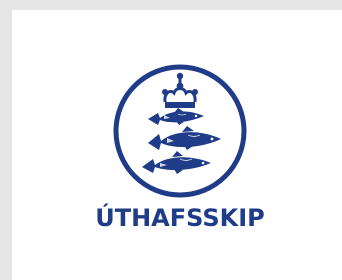 Image resolution: width=342 pixels, height=280 pixels. Describe the element at coordinates (180, 90) in the screenshot. I see `crown-icon` at that location.